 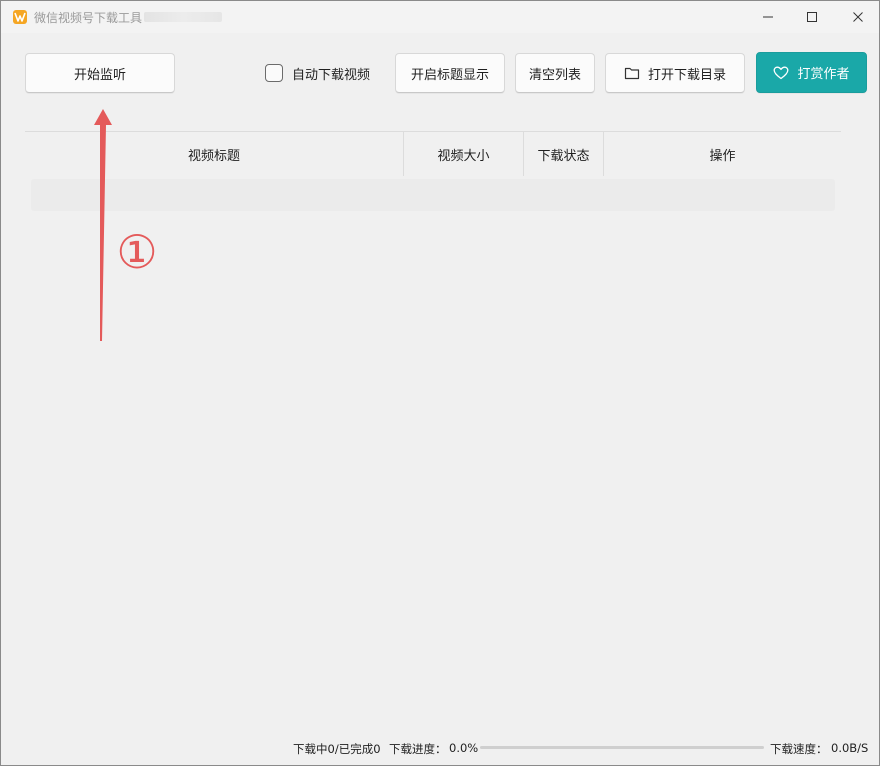 I want to click on annotation-arrow, so click(x=103, y=225).